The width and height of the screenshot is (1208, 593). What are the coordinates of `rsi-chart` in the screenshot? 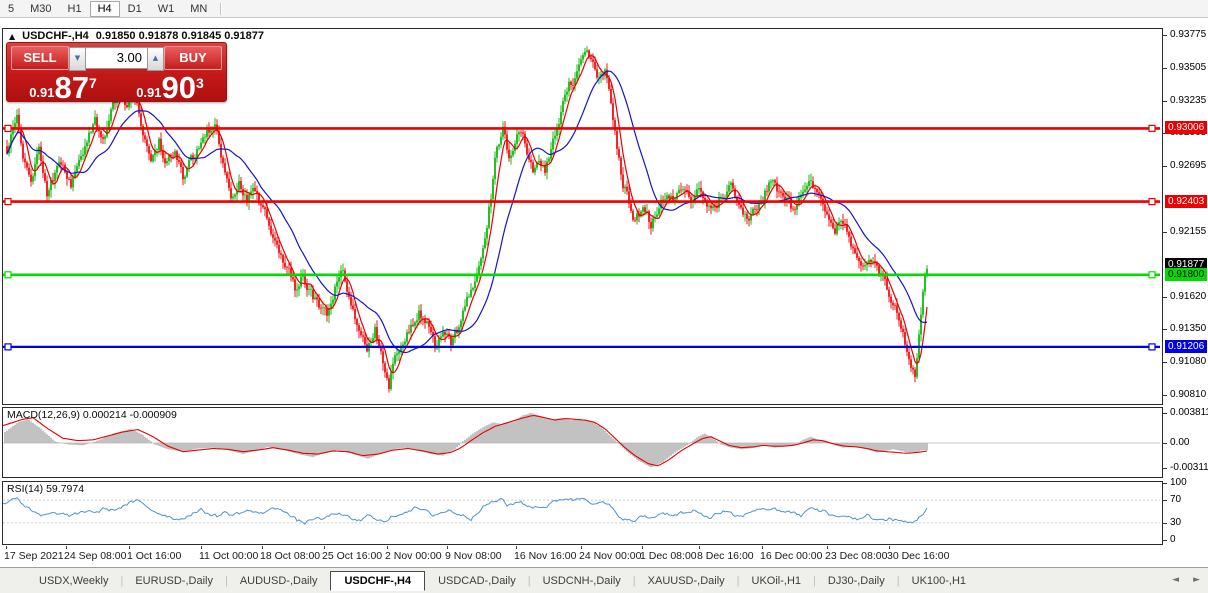 It's located at (581, 512).